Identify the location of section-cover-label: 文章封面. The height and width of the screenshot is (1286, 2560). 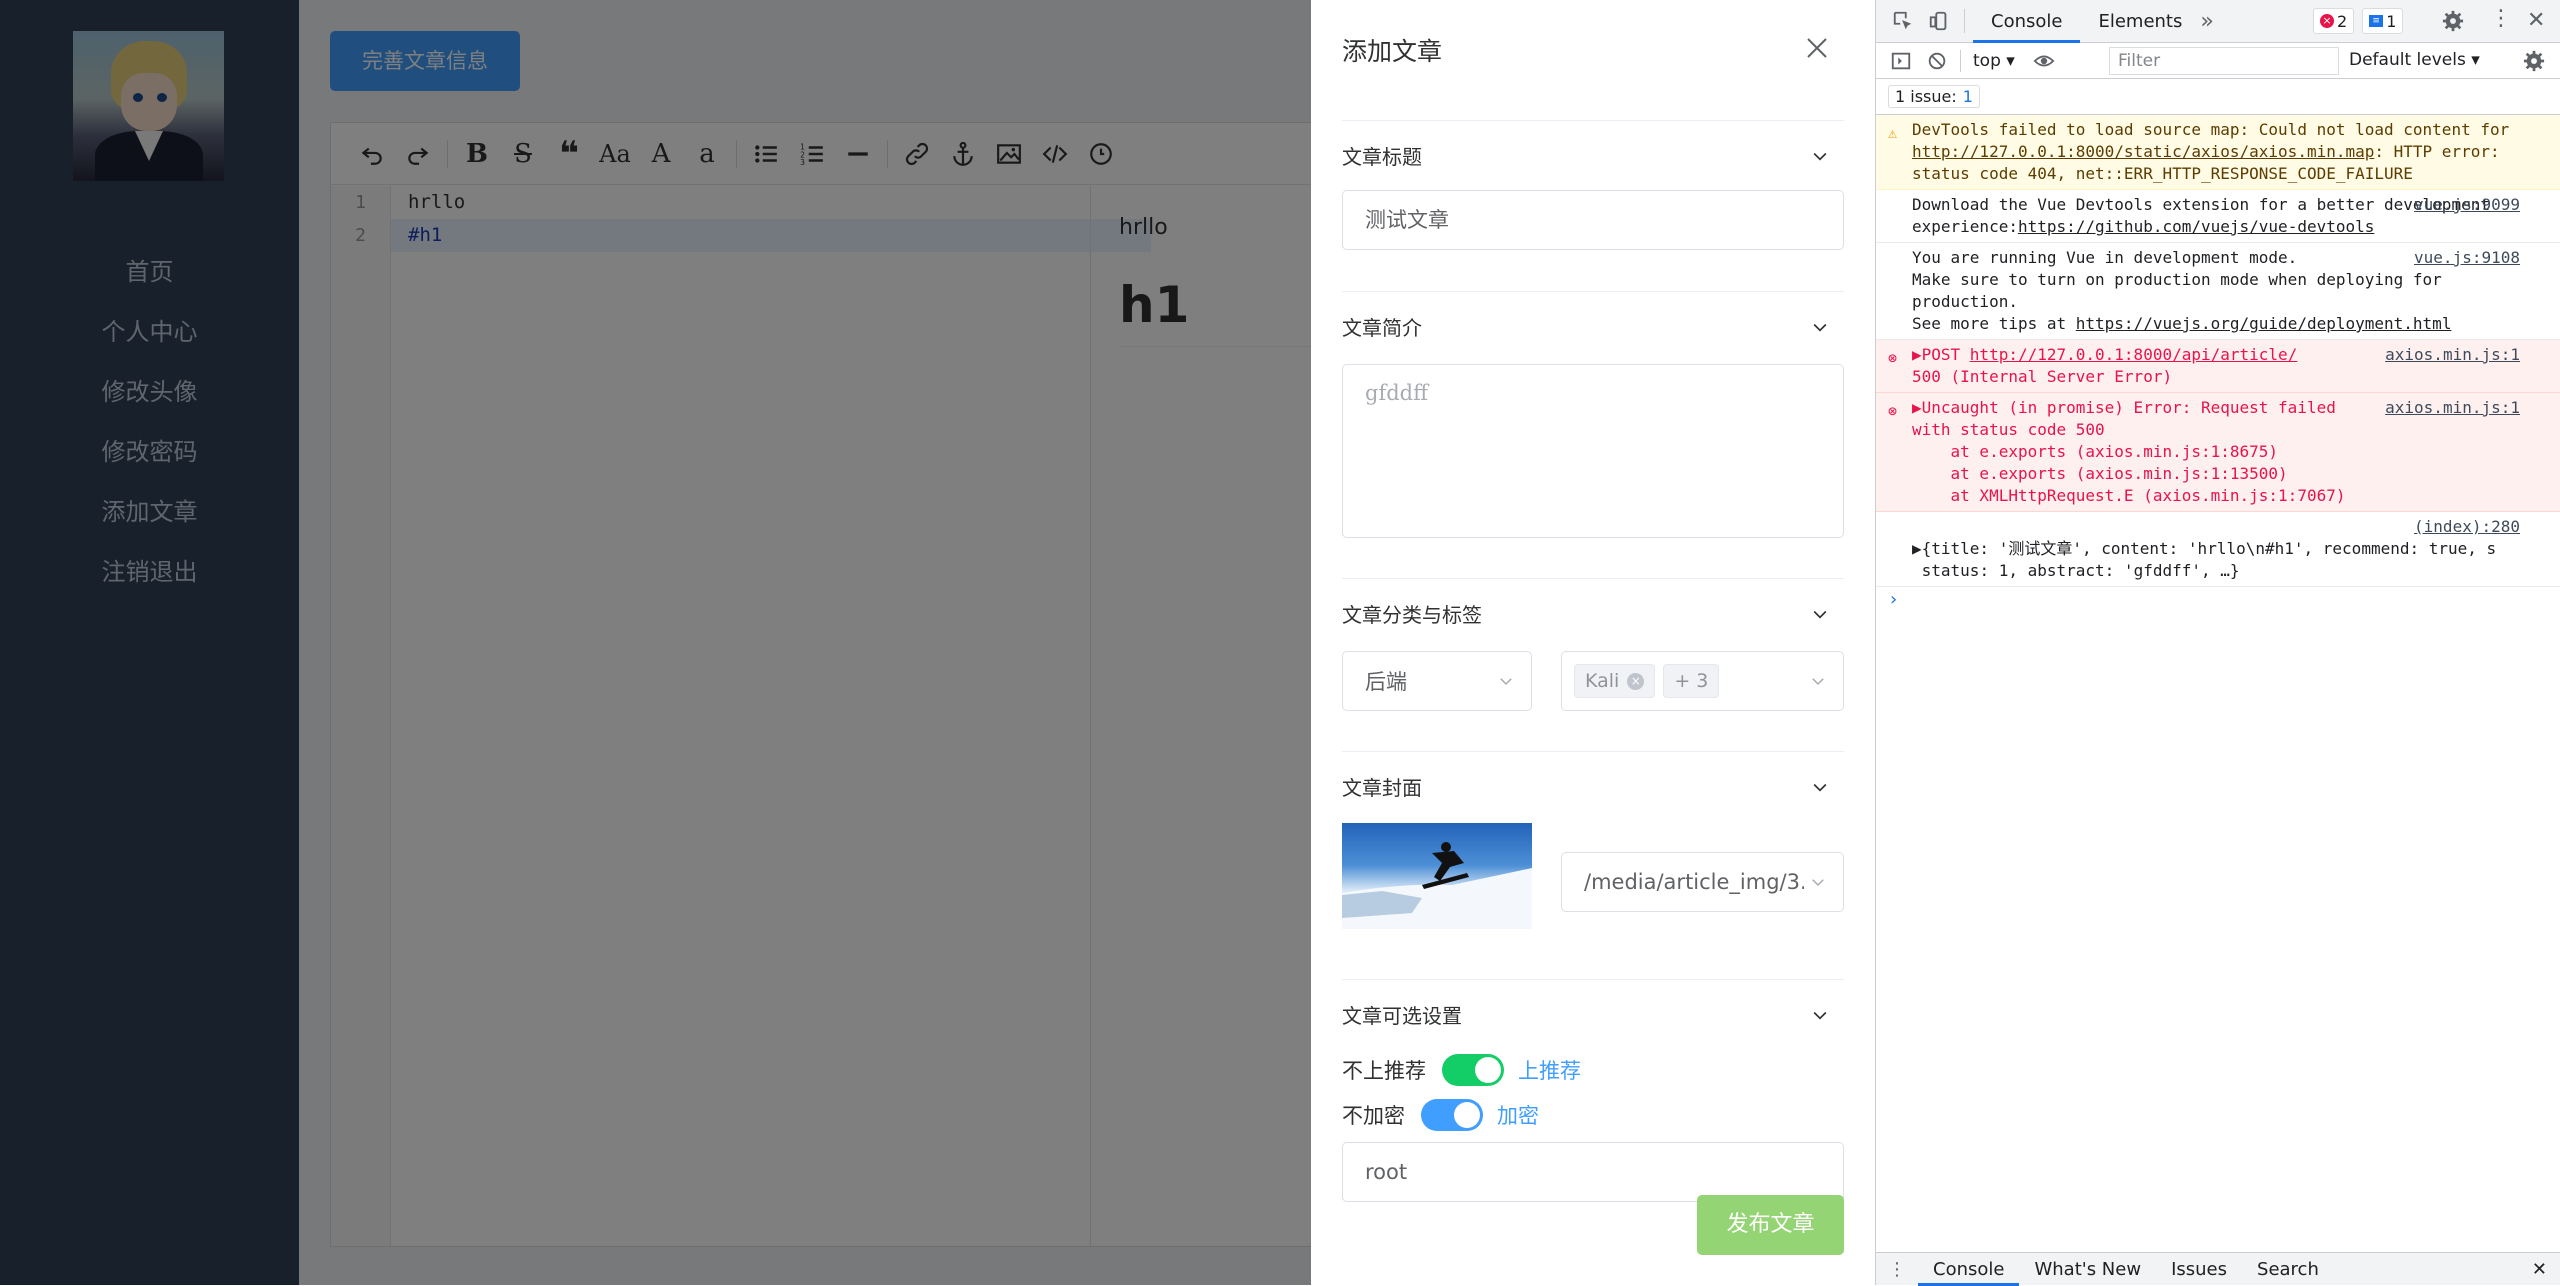
(1382, 788).